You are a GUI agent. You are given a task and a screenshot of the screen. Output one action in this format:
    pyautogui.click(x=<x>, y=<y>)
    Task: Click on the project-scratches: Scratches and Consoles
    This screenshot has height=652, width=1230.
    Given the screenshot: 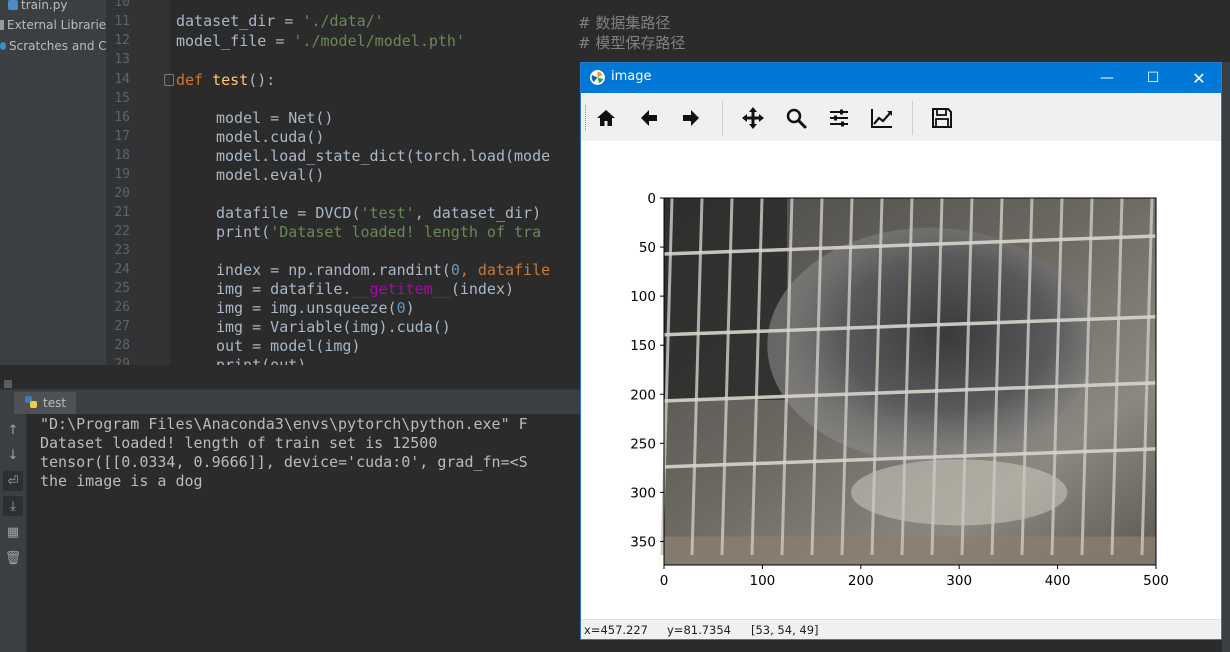 What is the action you would take?
    pyautogui.click(x=53, y=46)
    